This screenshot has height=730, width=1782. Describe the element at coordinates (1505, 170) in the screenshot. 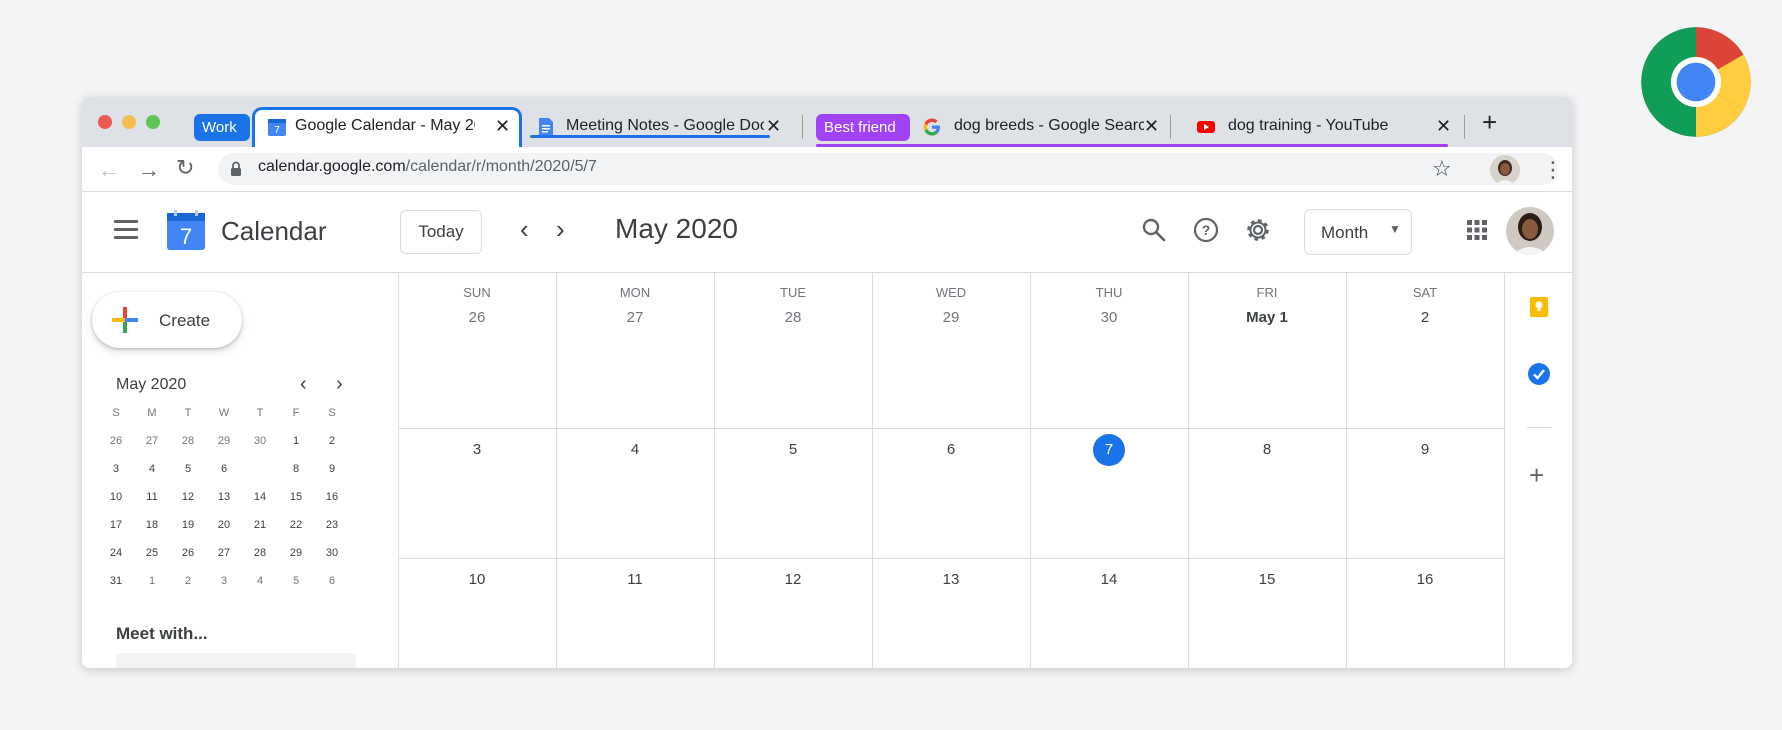

I see `profile-avatar` at that location.